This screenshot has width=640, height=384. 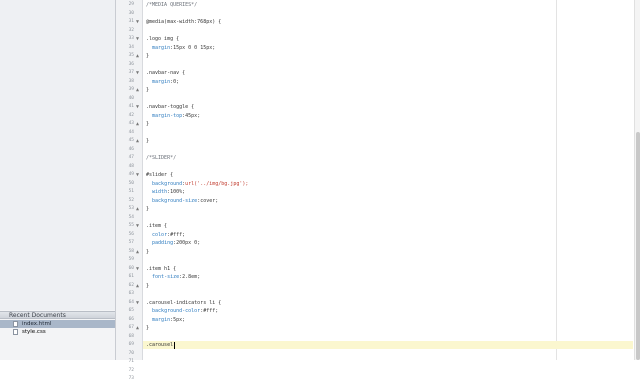 I want to click on line-number: 50, so click(x=131, y=183).